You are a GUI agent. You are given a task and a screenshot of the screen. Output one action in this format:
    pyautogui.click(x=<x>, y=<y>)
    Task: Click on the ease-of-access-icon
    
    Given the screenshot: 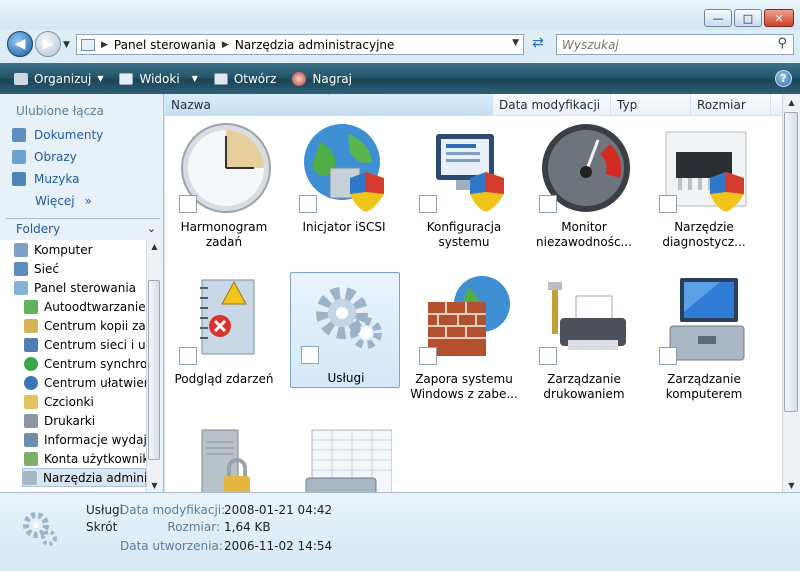 What is the action you would take?
    pyautogui.click(x=31, y=382)
    